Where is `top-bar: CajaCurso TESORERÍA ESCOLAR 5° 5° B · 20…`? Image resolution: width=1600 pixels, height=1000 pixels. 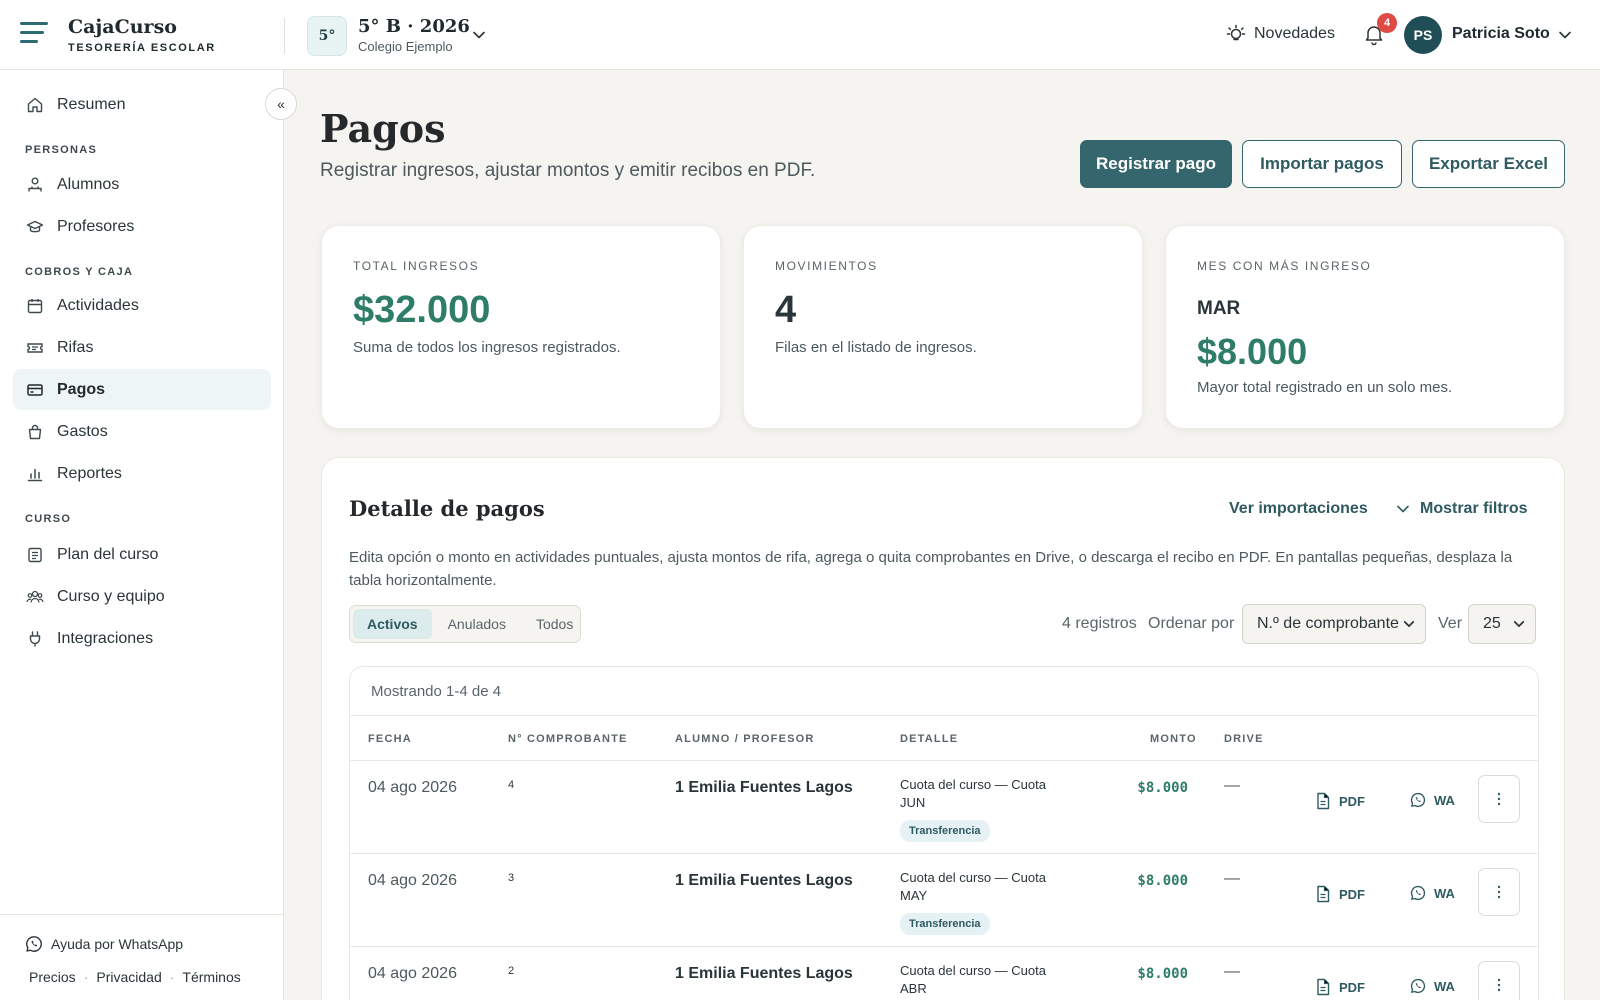
top-bar: CajaCurso TESORERÍA ESCOLAR 5° 5° B · 20… is located at coordinates (800, 35).